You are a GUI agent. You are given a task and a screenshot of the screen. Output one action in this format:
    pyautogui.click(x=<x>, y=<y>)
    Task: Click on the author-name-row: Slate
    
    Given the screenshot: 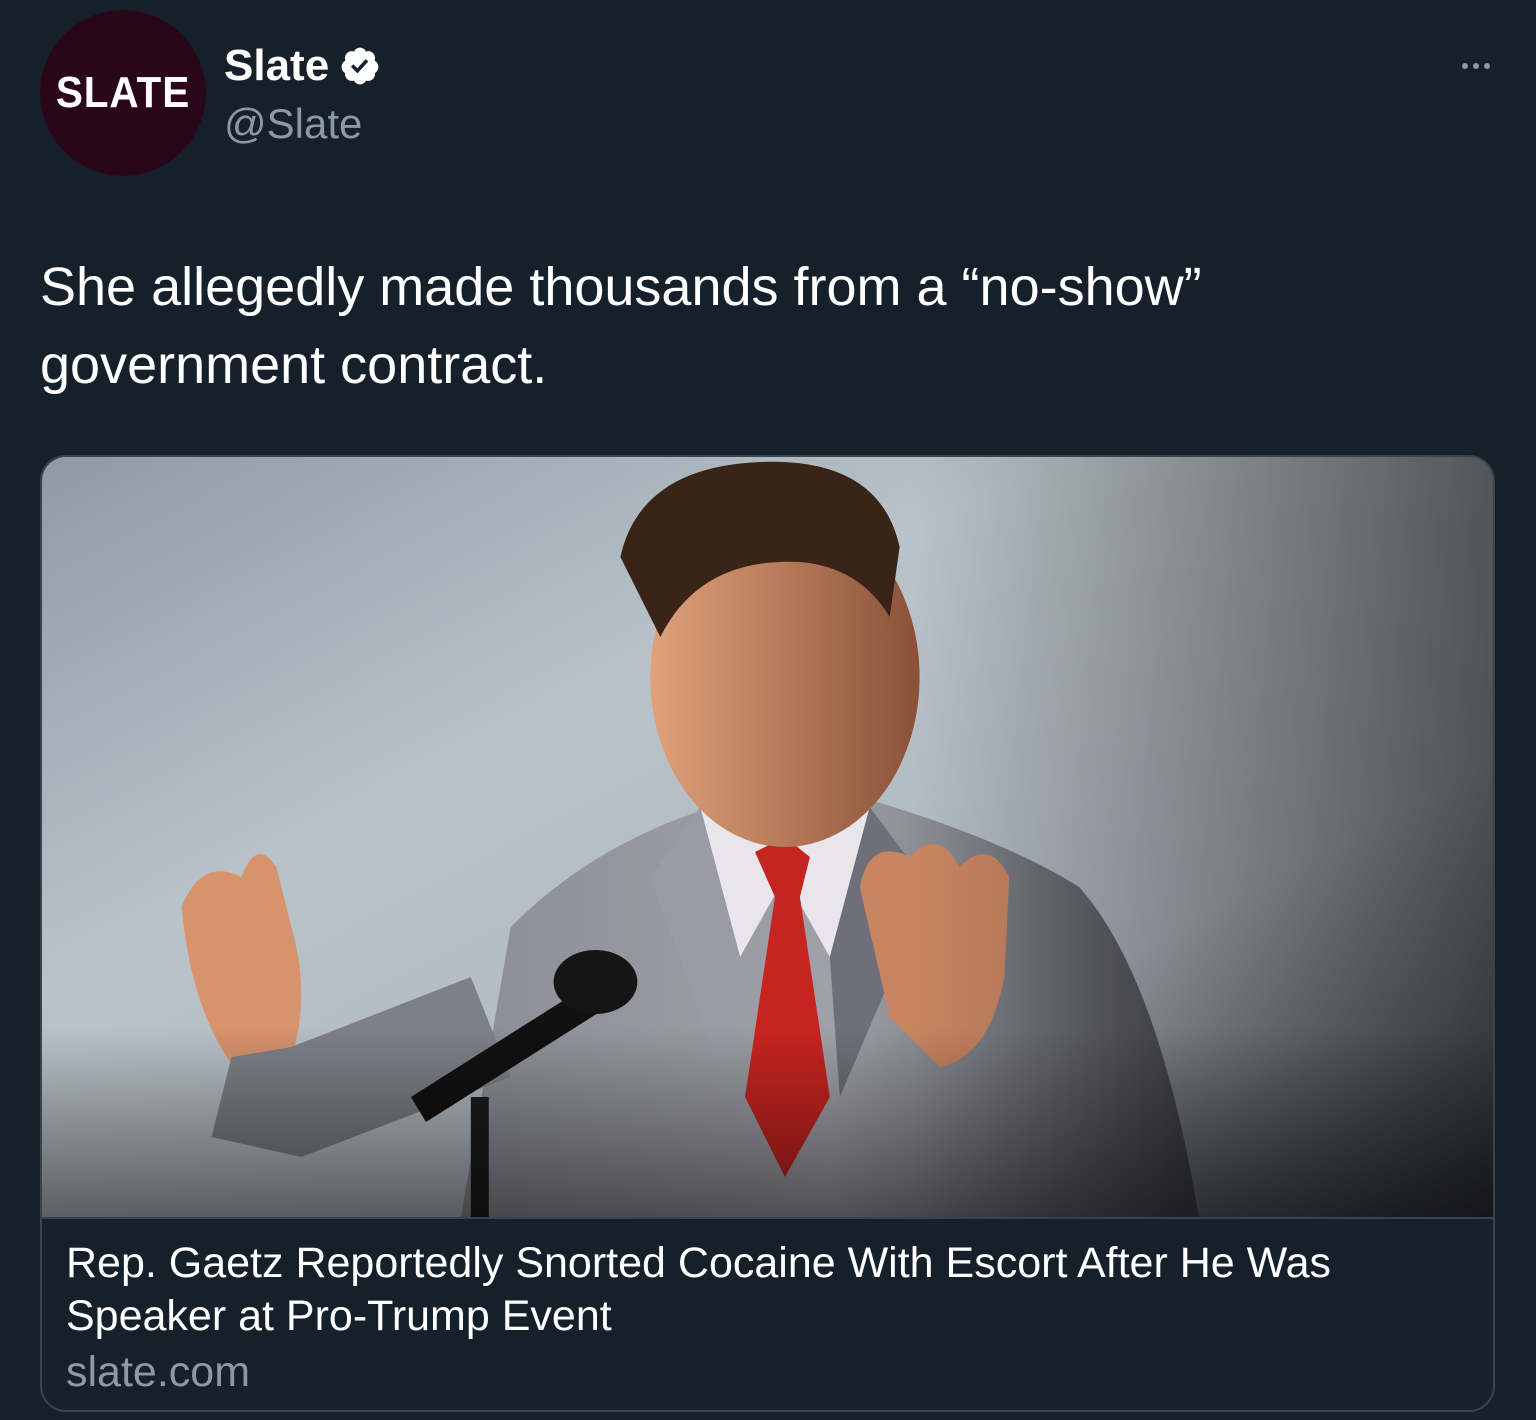 What is the action you would take?
    pyautogui.click(x=302, y=66)
    